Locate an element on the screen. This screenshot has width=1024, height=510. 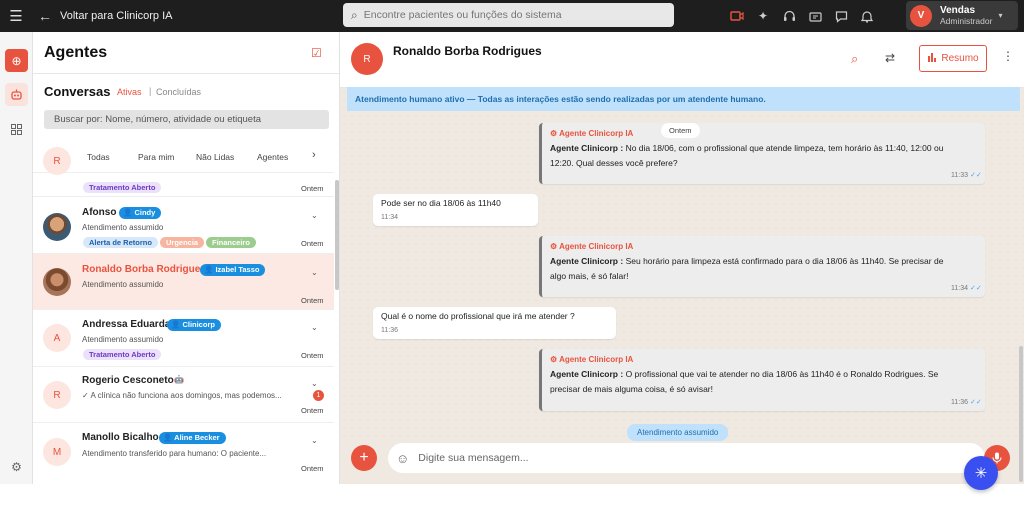
announcement-icon is located at coordinates (815, 16).